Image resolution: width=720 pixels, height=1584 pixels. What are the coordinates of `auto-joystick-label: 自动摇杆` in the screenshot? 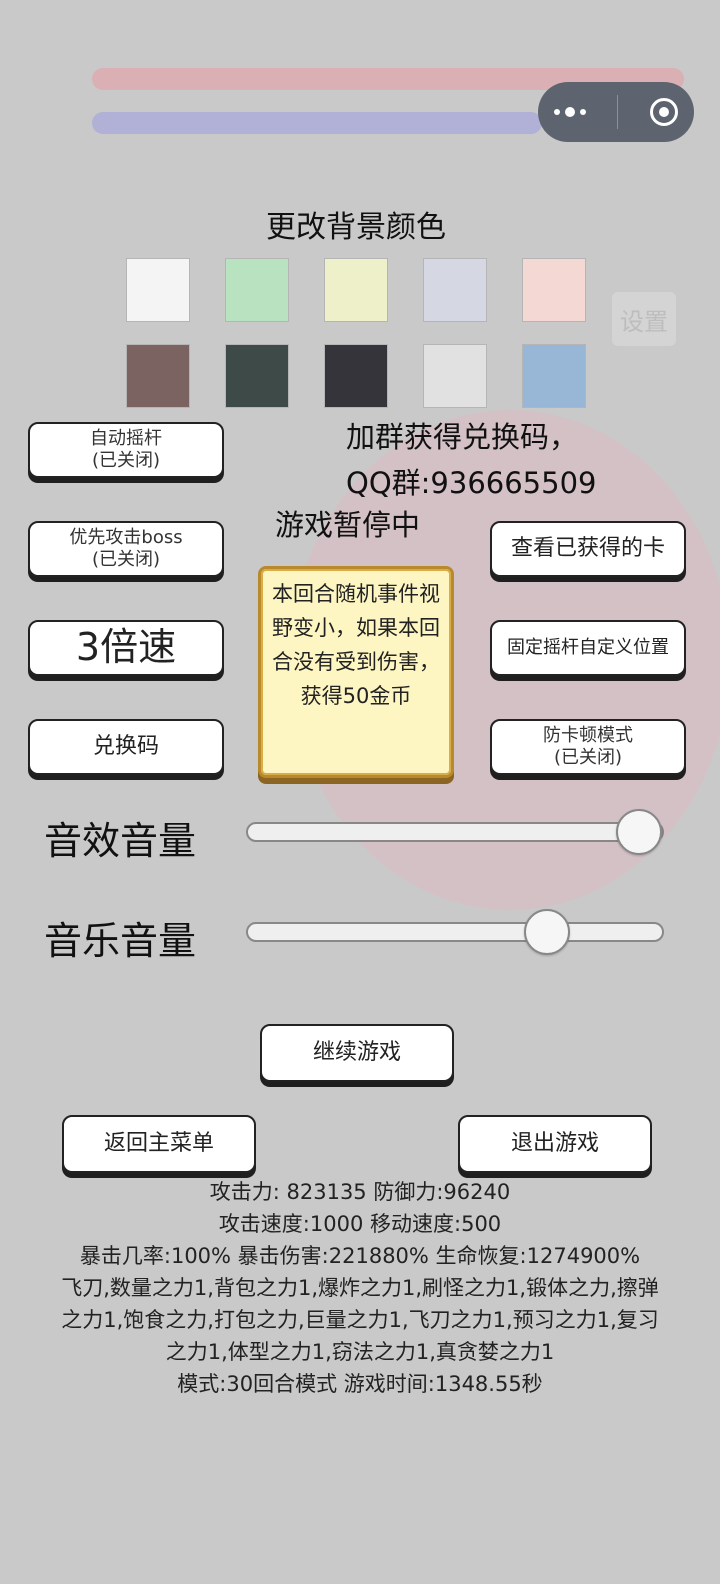 It's located at (126, 438).